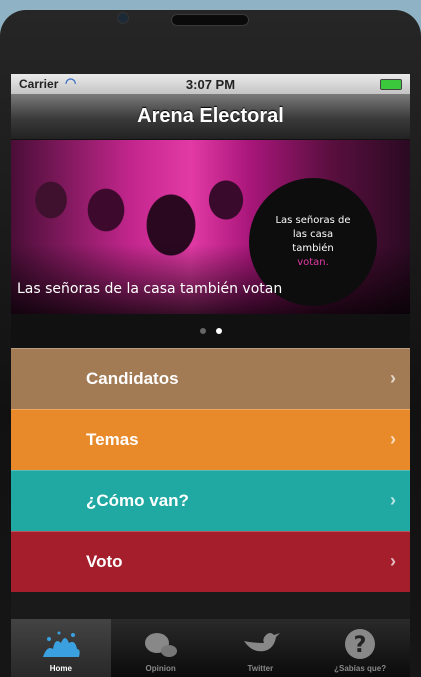  I want to click on tab-home: Home, so click(61, 648).